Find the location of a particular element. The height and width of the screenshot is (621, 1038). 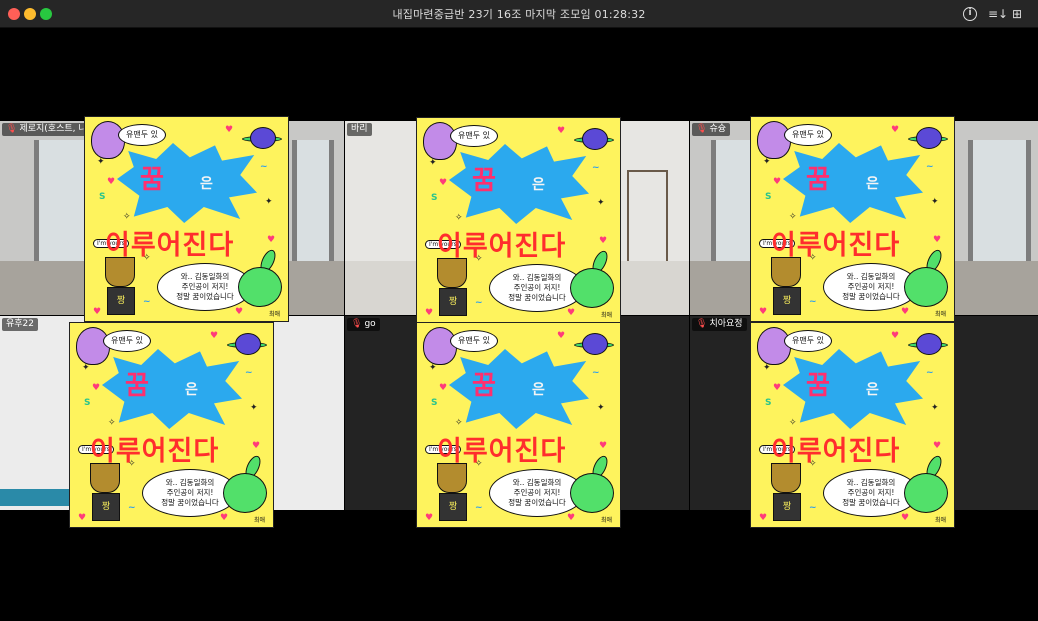

sort-list-icon: ≡↓ is located at coordinates (998, 14).